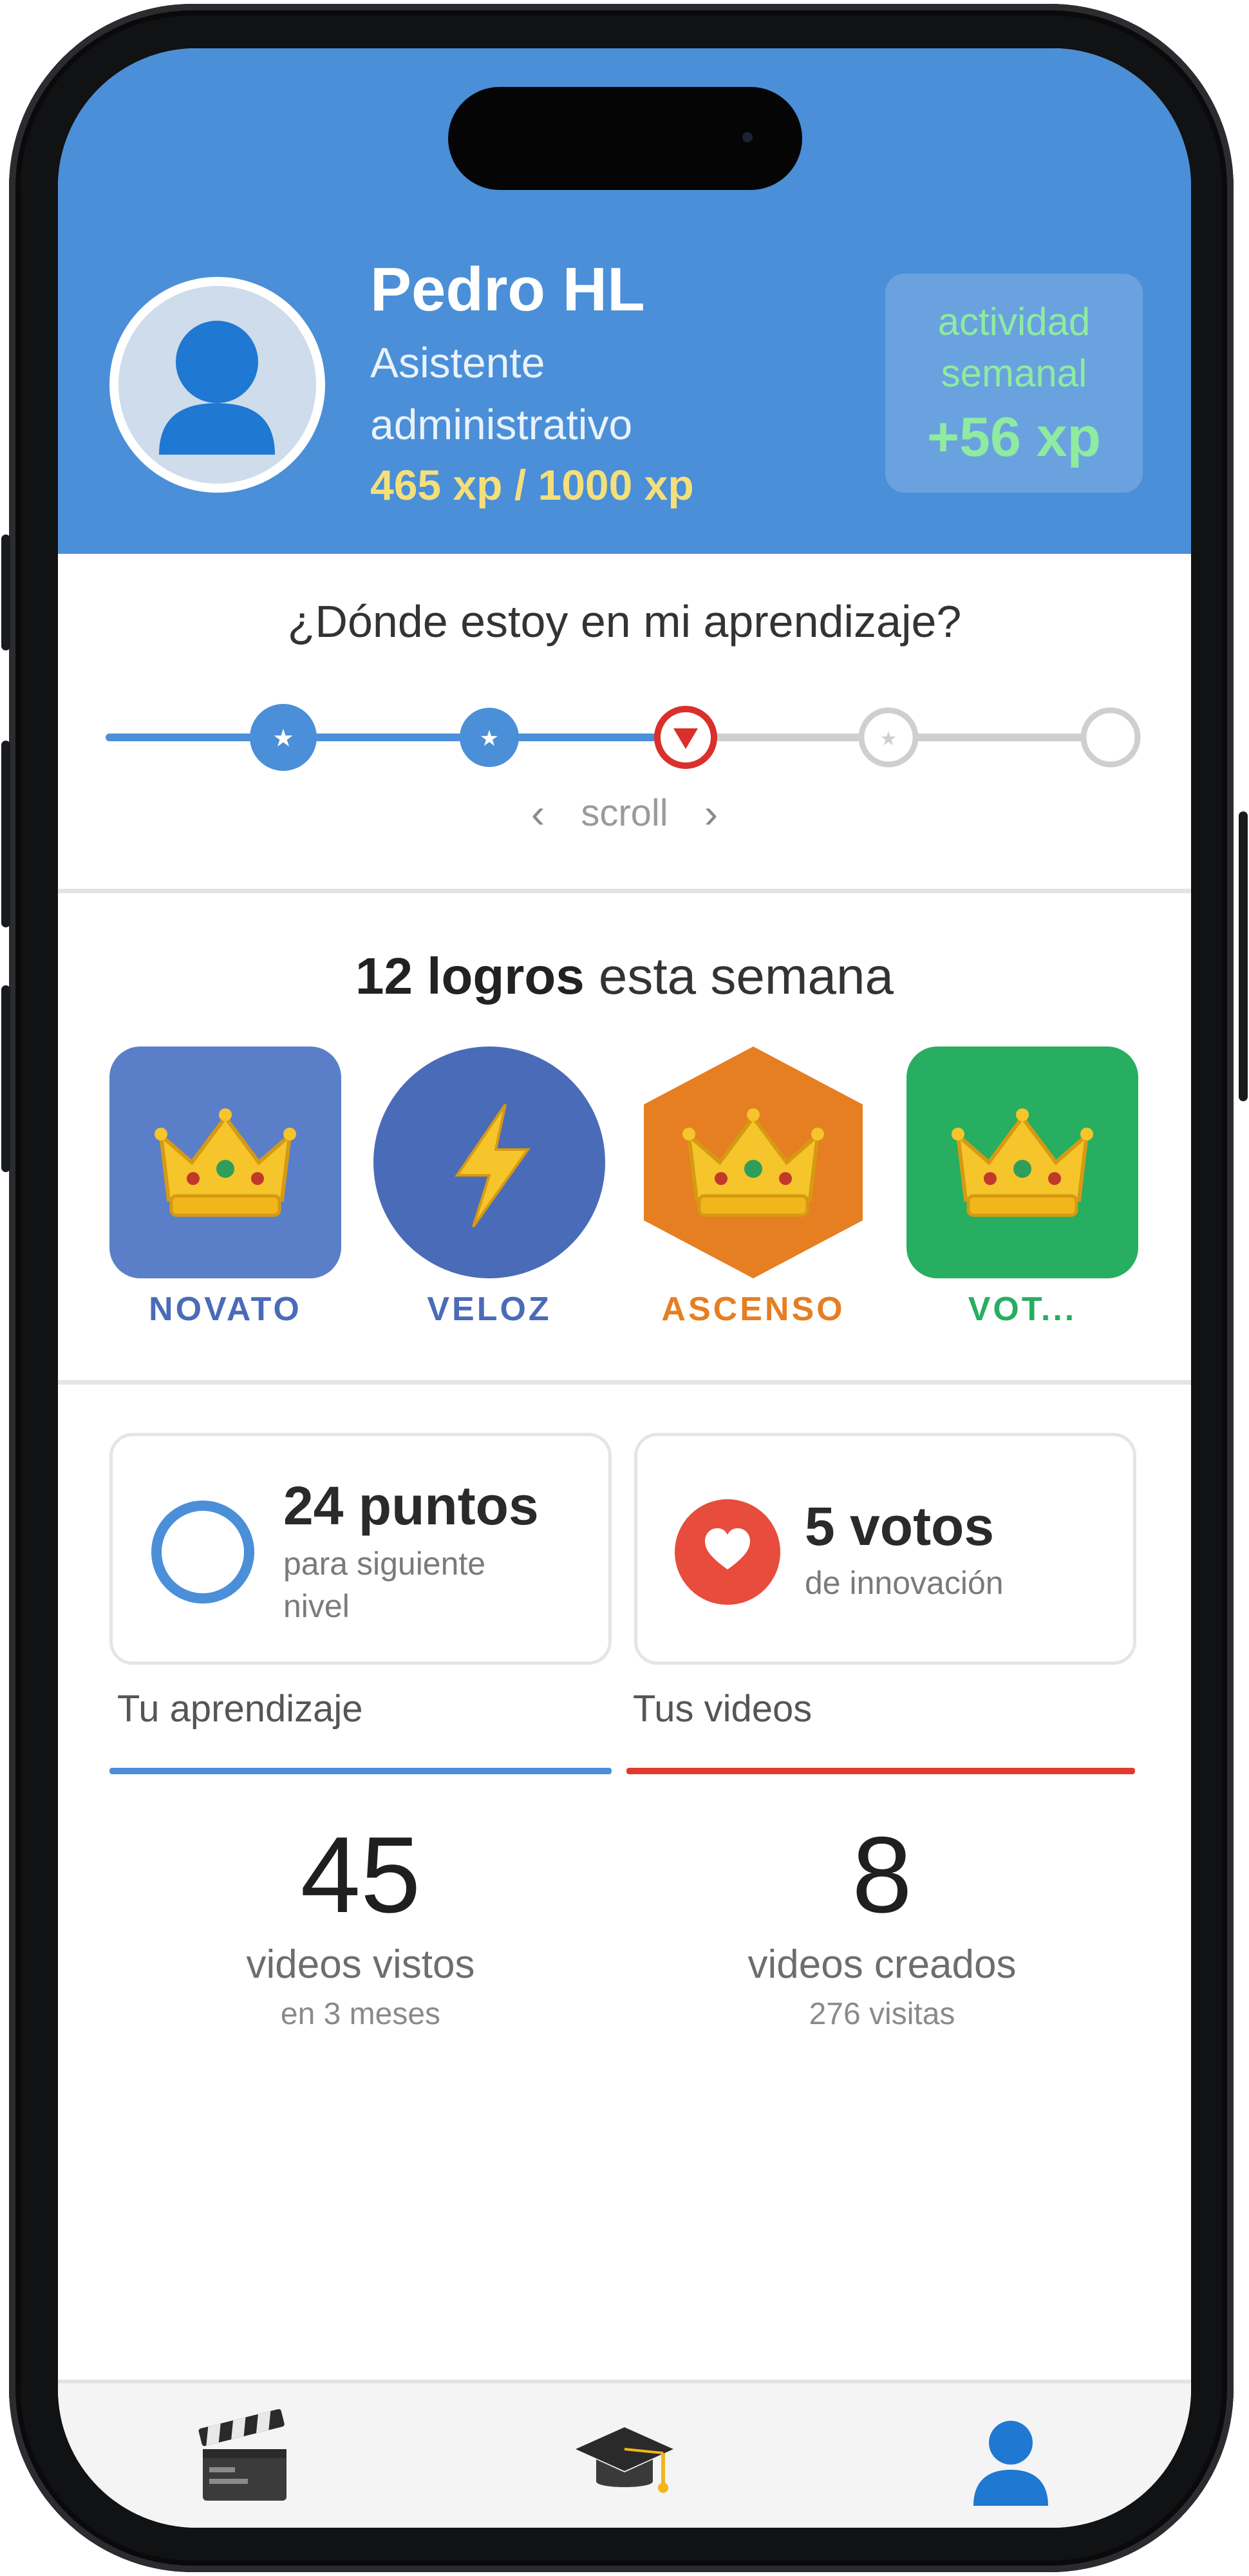 The width and height of the screenshot is (1249, 2576). What do you see at coordinates (411, 1506) in the screenshot?
I see `points-title: 24 puntos` at bounding box center [411, 1506].